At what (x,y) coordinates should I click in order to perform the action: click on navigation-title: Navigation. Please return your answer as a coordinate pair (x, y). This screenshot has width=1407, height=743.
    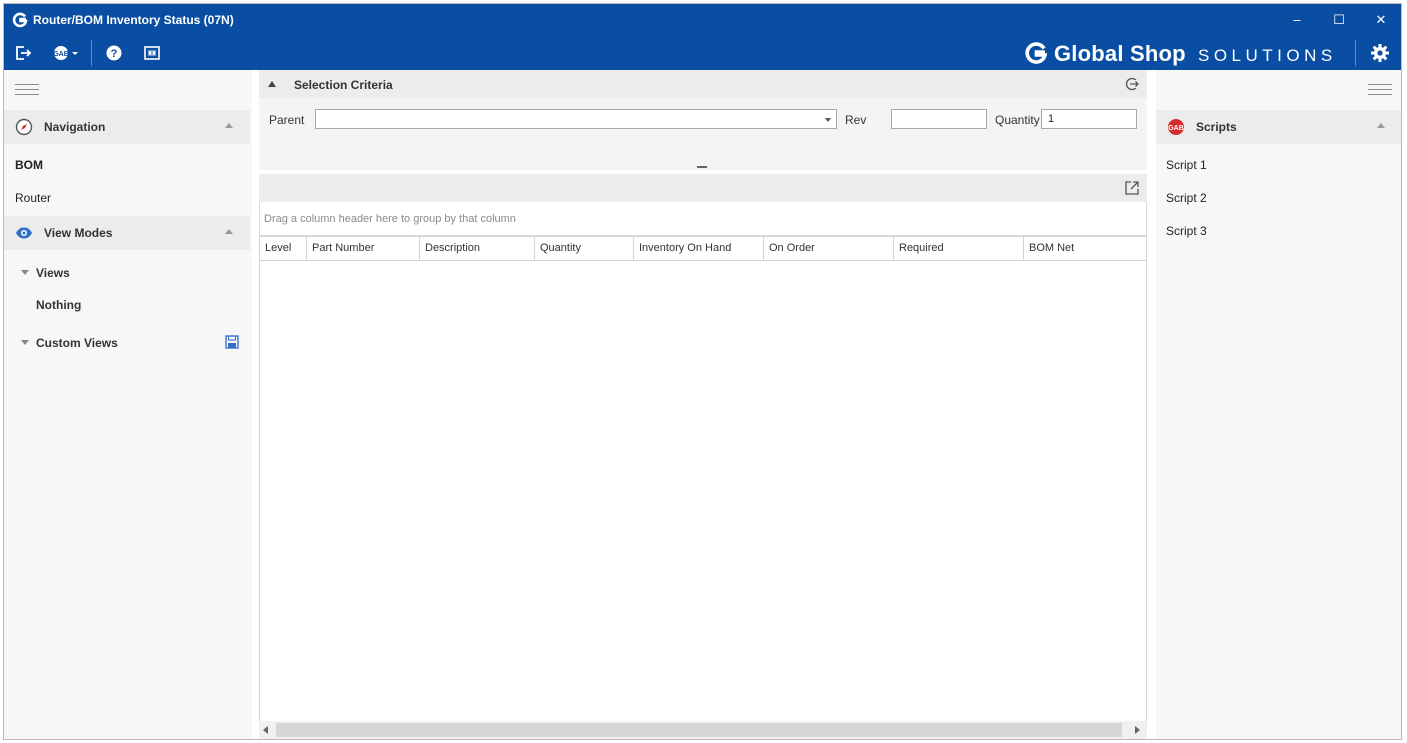
    Looking at the image, I should click on (75, 127).